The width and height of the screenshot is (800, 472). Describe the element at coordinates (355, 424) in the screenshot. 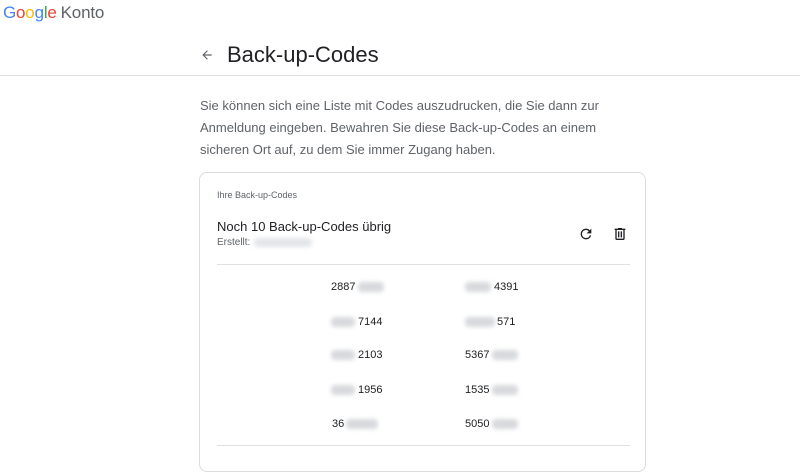

I see `backup-code-9: 36` at that location.